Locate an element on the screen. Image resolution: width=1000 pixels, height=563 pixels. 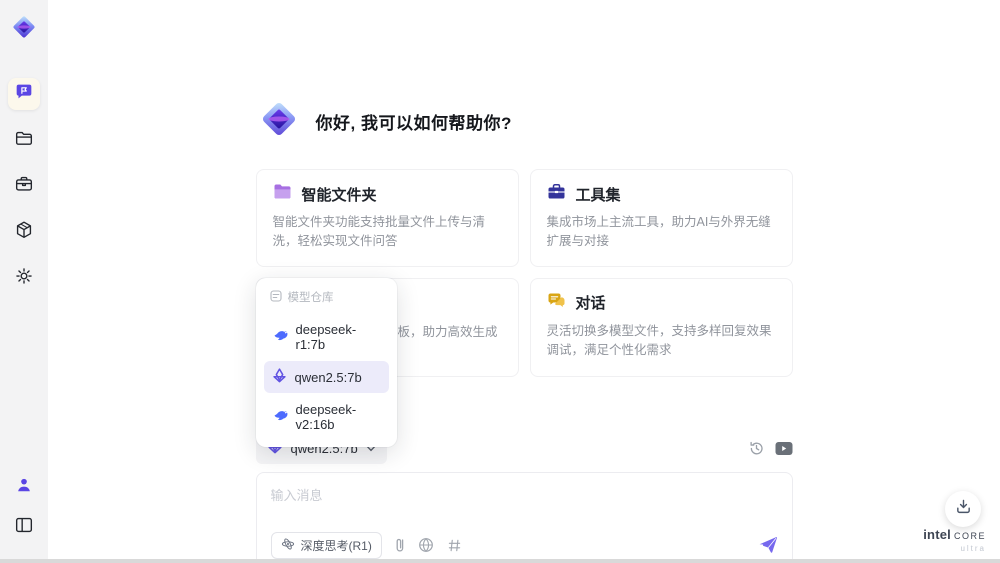
download-button is located at coordinates (963, 509).